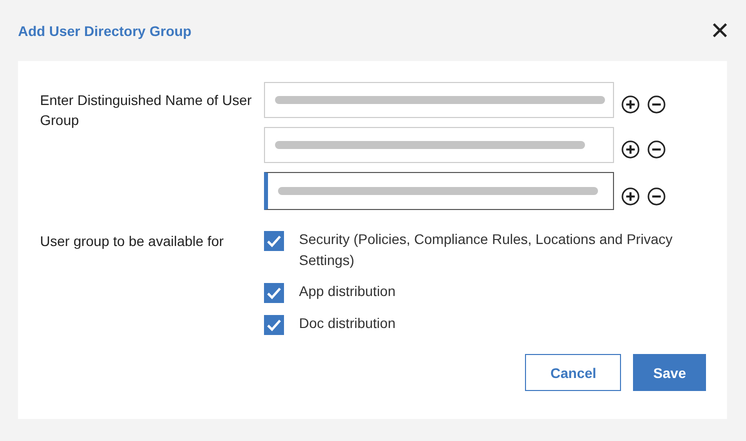 The image size is (746, 441). I want to click on field-label: Enter Distinguished Name of User Group, so click(146, 110).